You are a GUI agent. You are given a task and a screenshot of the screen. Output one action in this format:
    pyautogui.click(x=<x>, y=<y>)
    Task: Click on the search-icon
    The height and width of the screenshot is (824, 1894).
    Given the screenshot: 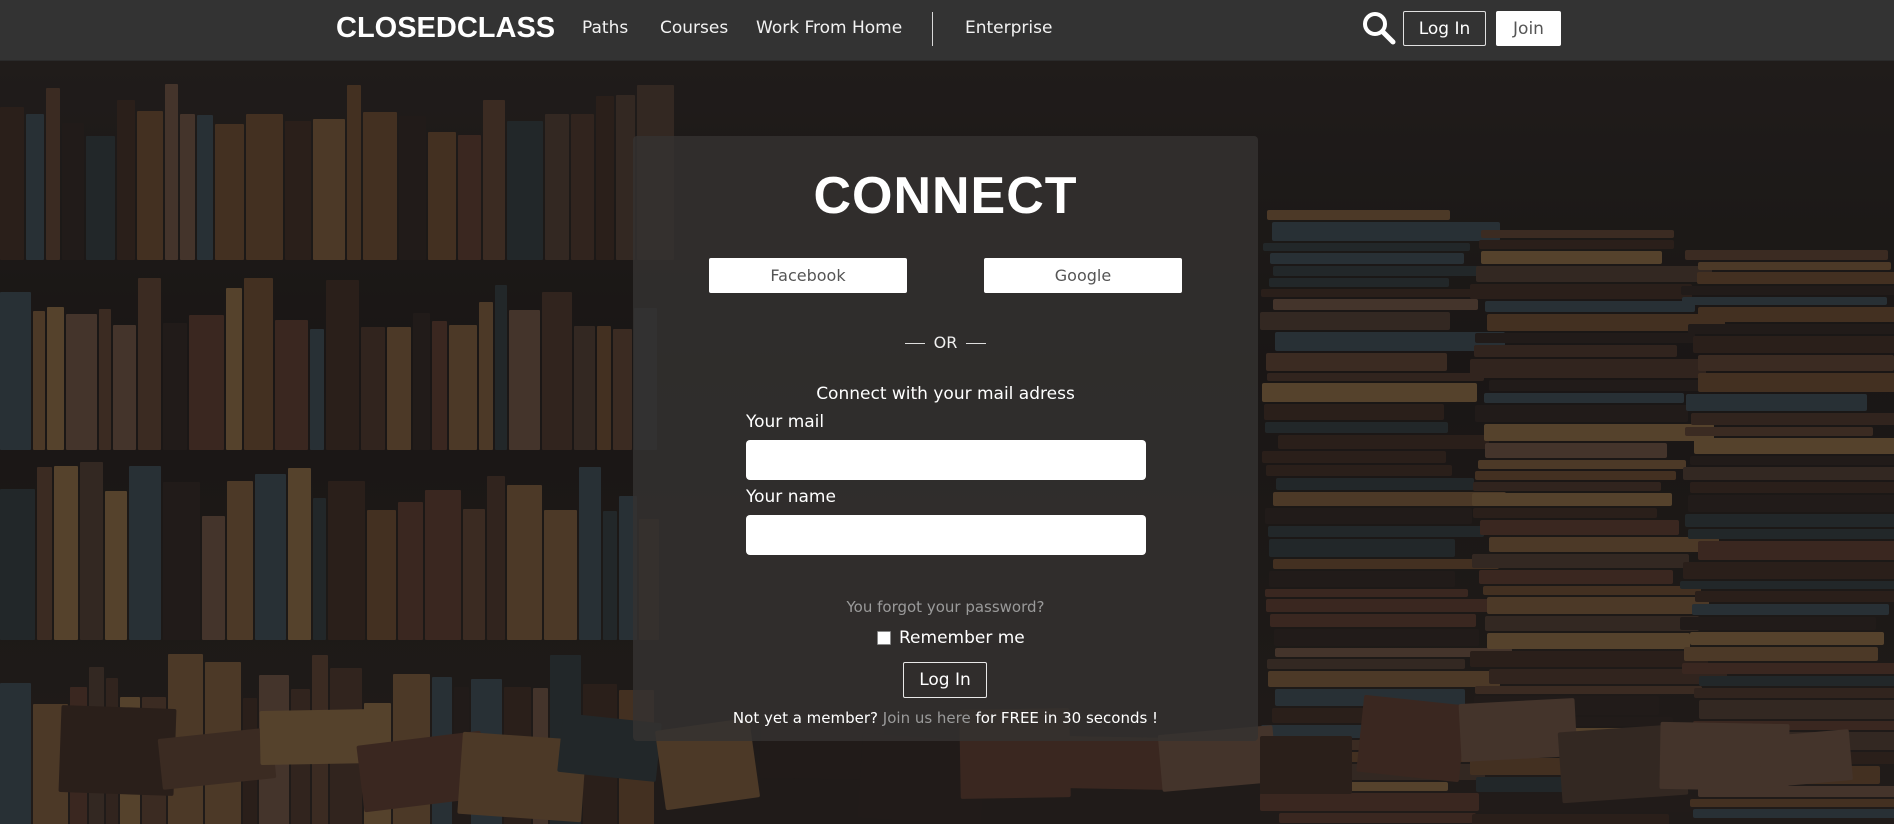 What is the action you would take?
    pyautogui.click(x=1379, y=28)
    